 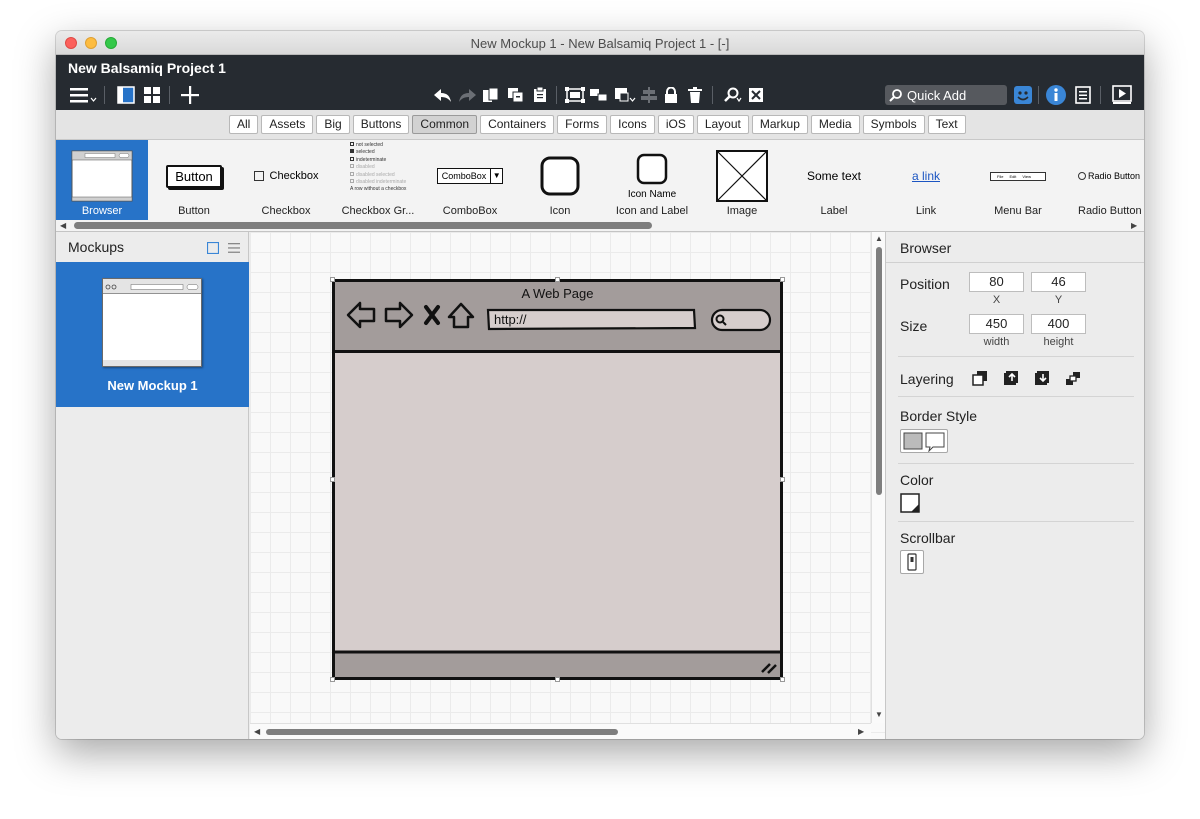 I want to click on undo-icon, so click(x=443, y=95).